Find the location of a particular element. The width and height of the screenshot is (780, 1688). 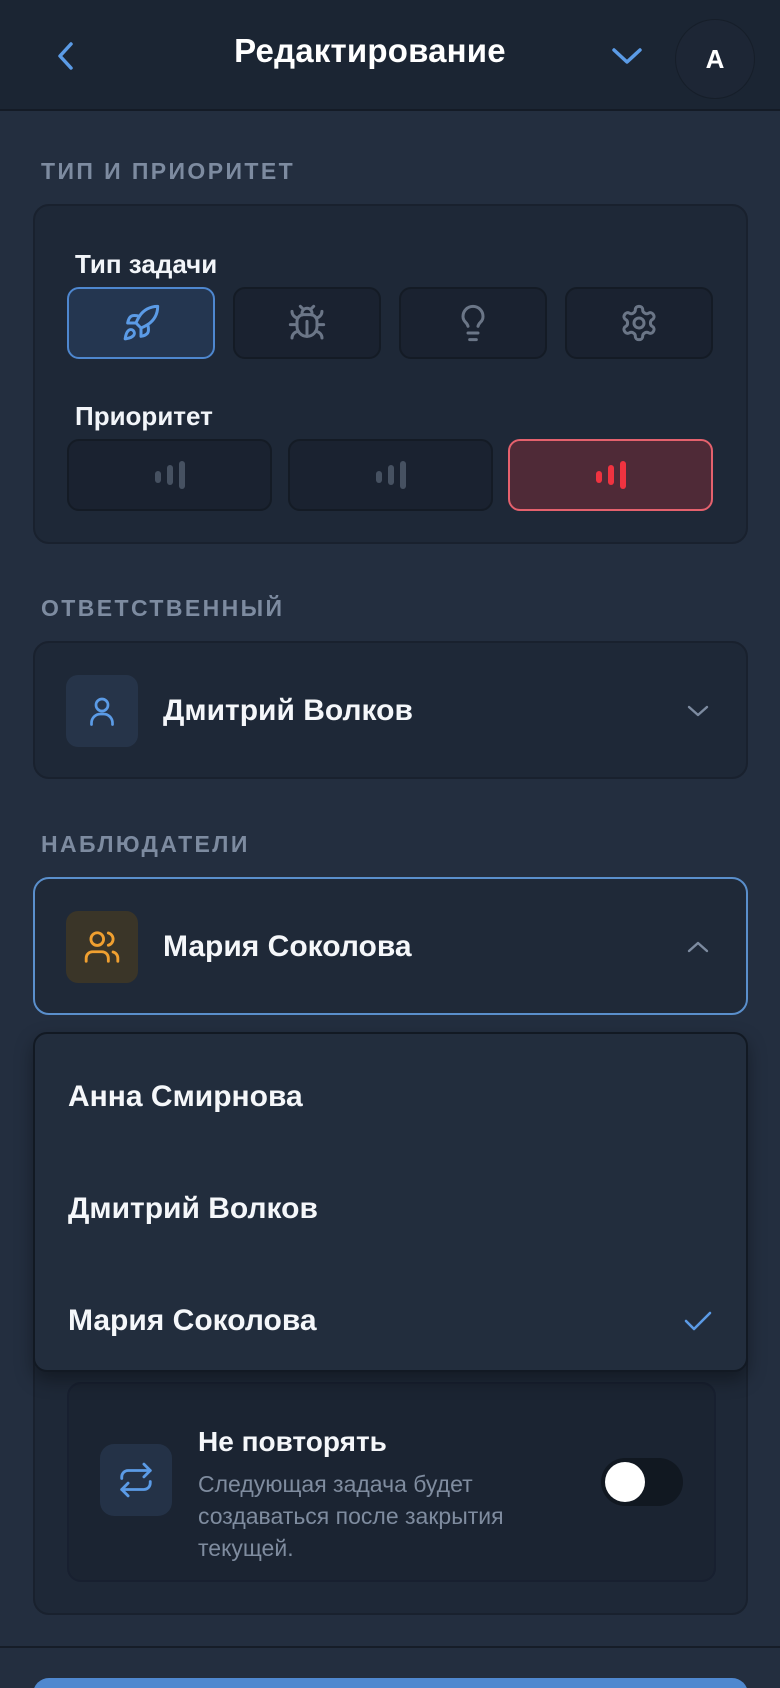

users-icon is located at coordinates (102, 947).